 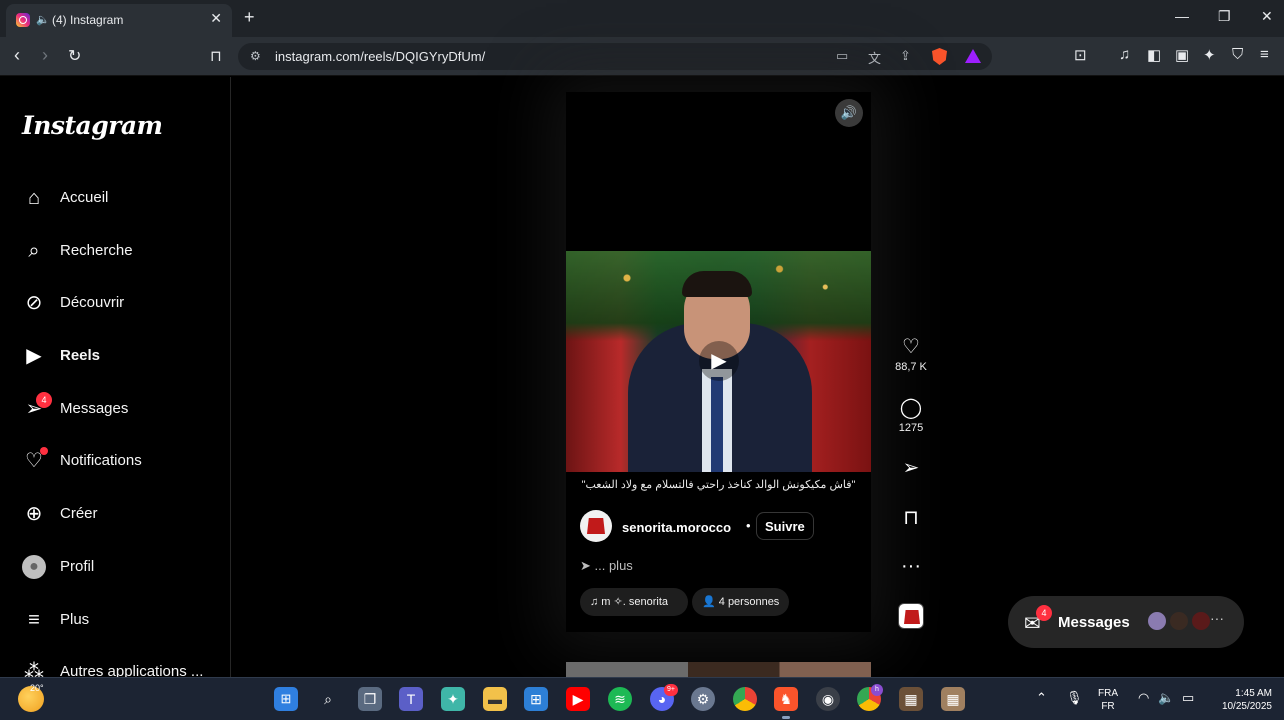 I want to click on share-icon: ⇪, so click(x=905, y=56).